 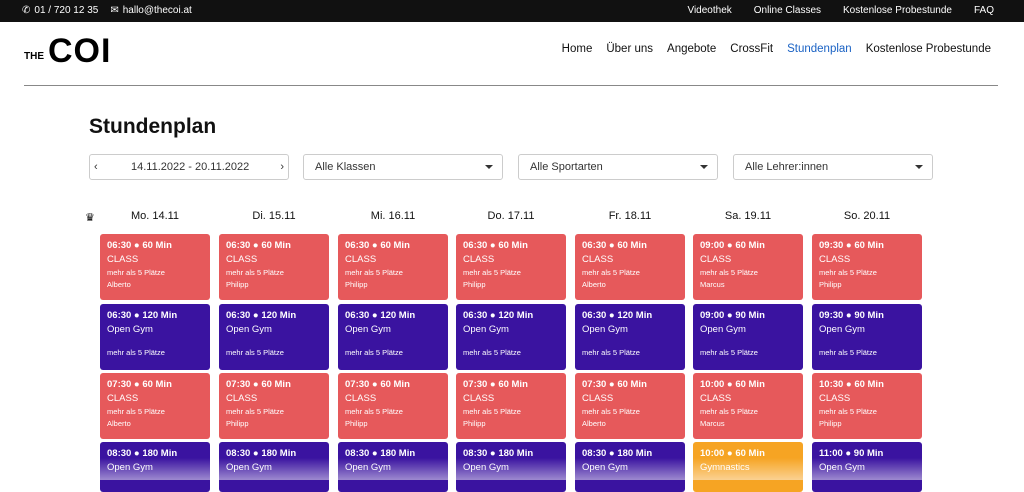 What do you see at coordinates (629, 49) in the screenshot?
I see `nav-ueber-uns: Über uns` at bounding box center [629, 49].